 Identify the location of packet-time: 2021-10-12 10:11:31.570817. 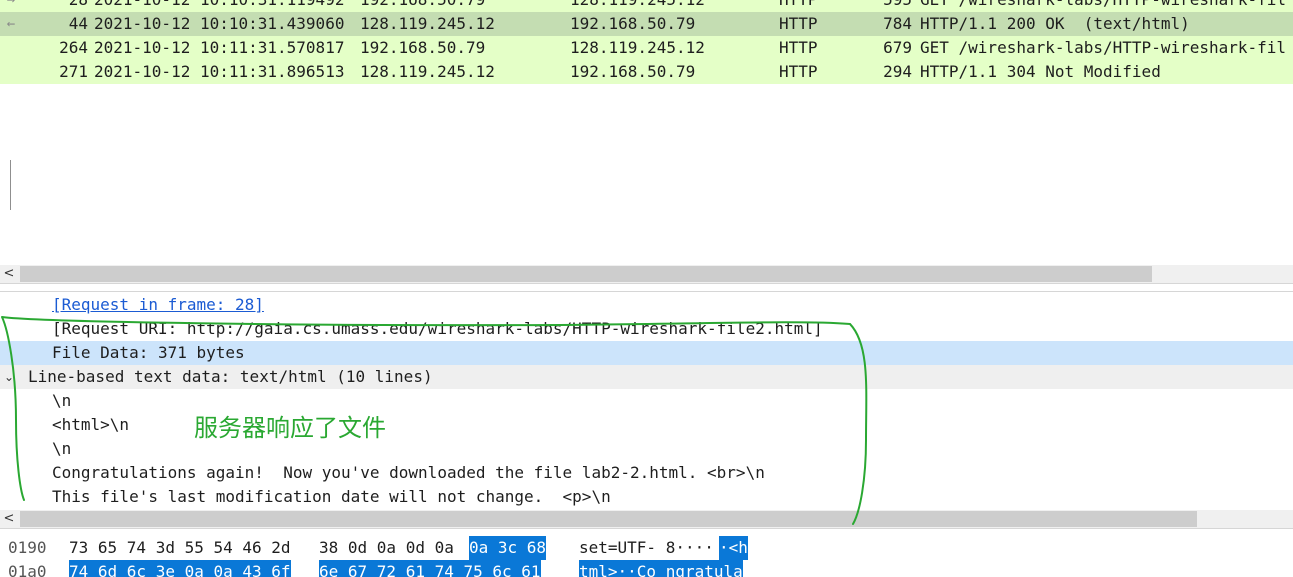
(219, 47).